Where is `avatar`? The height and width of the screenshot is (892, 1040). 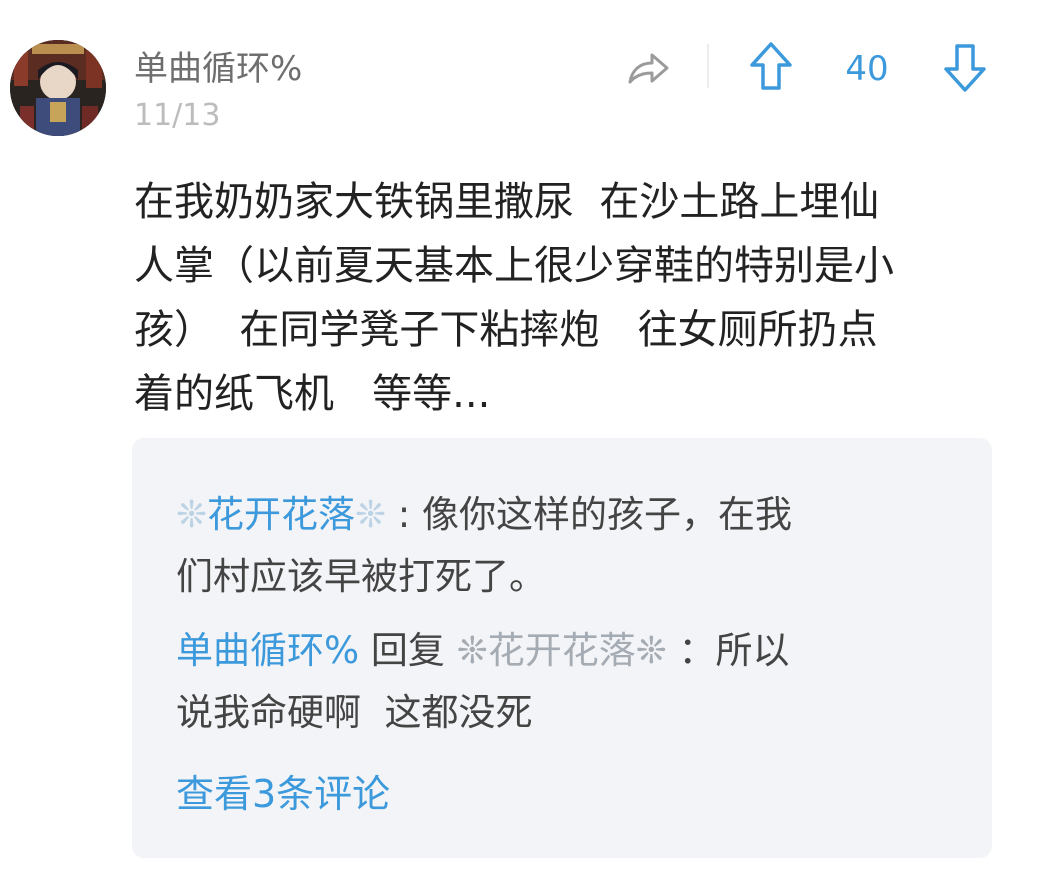
avatar is located at coordinates (58, 88).